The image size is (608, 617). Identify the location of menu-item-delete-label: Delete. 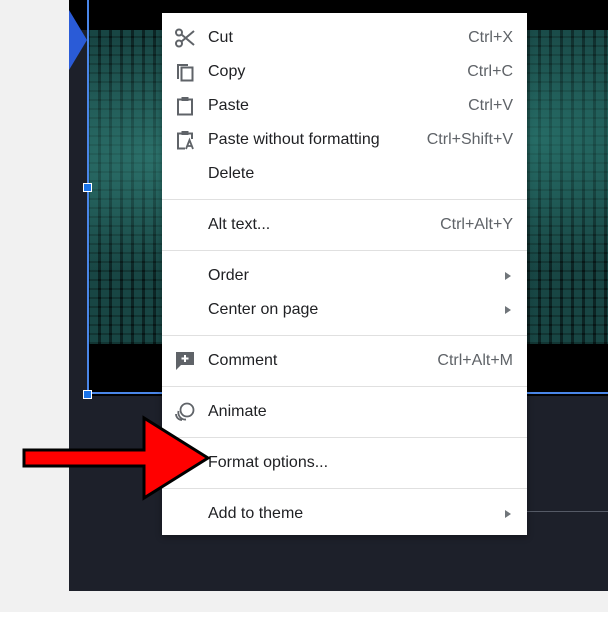
(231, 173).